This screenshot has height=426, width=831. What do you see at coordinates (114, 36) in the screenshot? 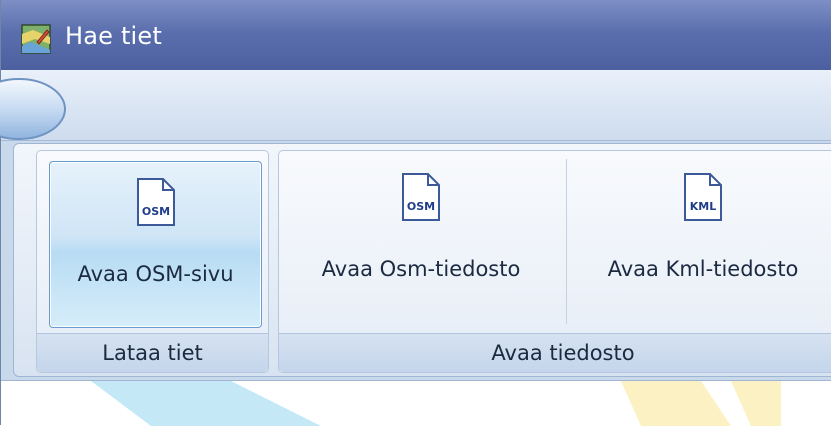
I see `window-title: Hae tiet` at bounding box center [114, 36].